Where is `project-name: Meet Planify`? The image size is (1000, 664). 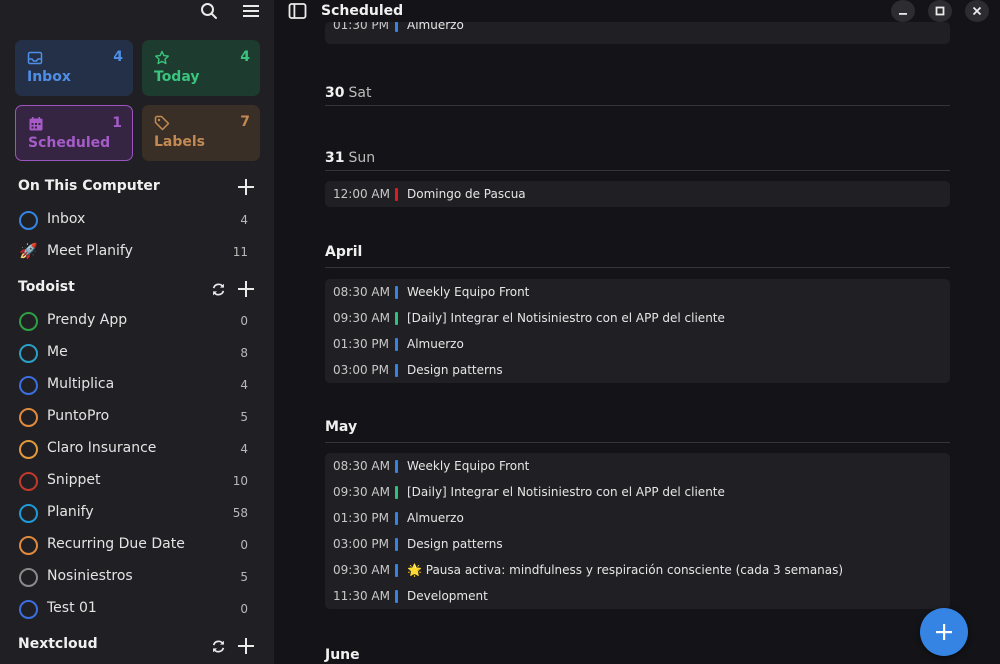
project-name: Meet Planify is located at coordinates (90, 251).